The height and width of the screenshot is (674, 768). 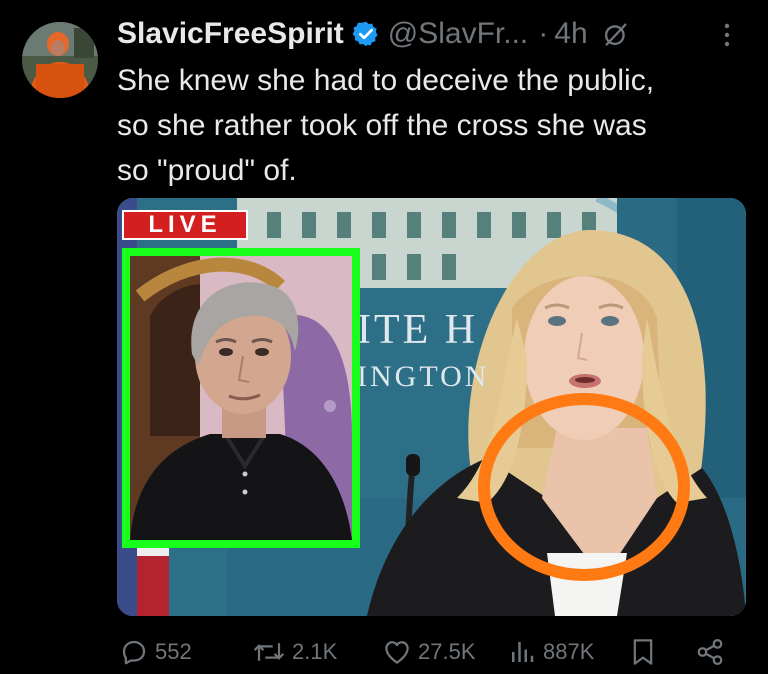 I want to click on bookmark-icon, so click(x=643, y=652).